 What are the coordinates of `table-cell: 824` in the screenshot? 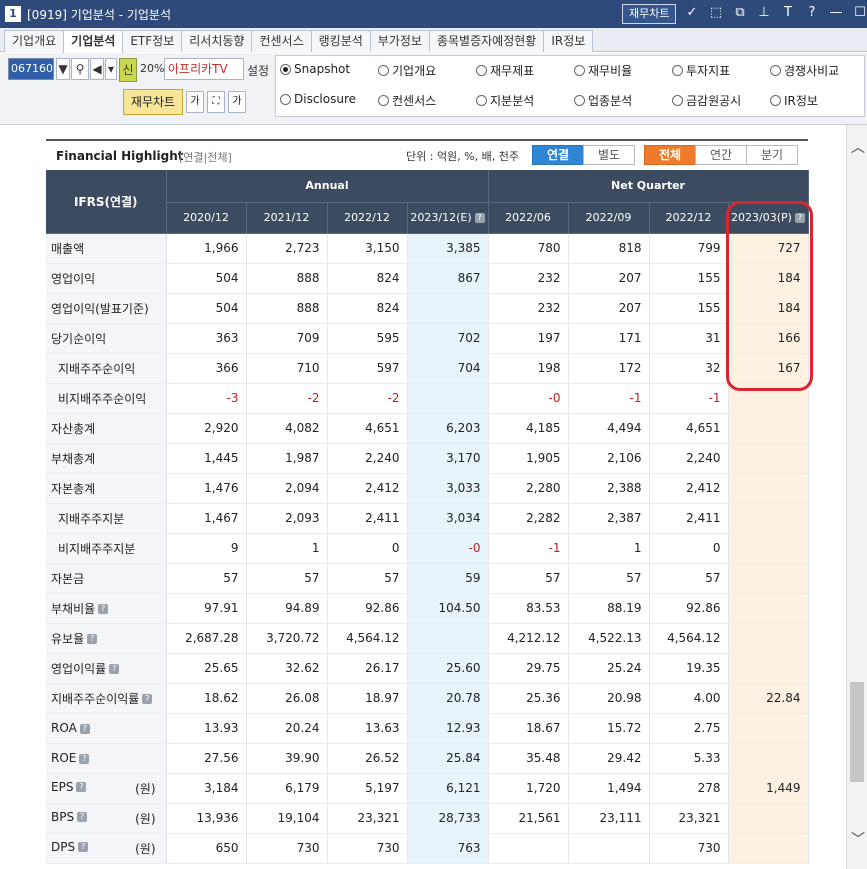 It's located at (367, 308).